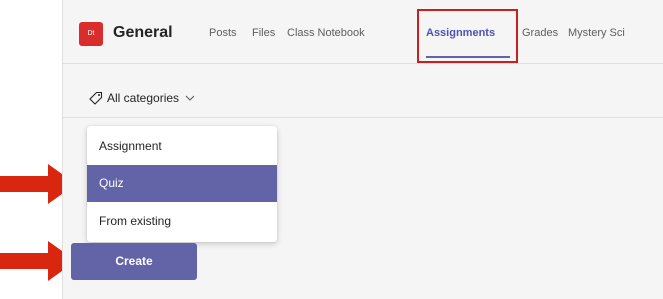 Image resolution: width=663 pixels, height=299 pixels. I want to click on tab-files: Files, so click(263, 33).